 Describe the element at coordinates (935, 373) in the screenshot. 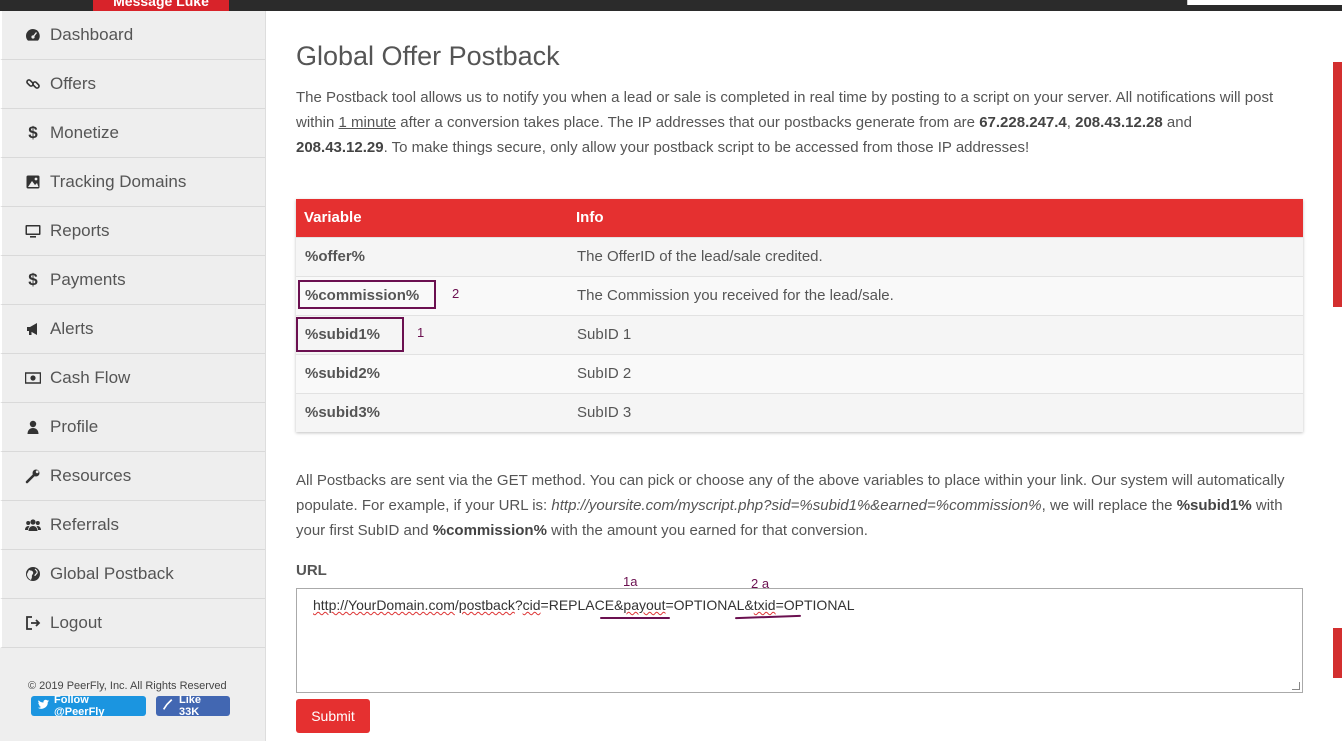

I see `info-cell: SubID 2` at that location.